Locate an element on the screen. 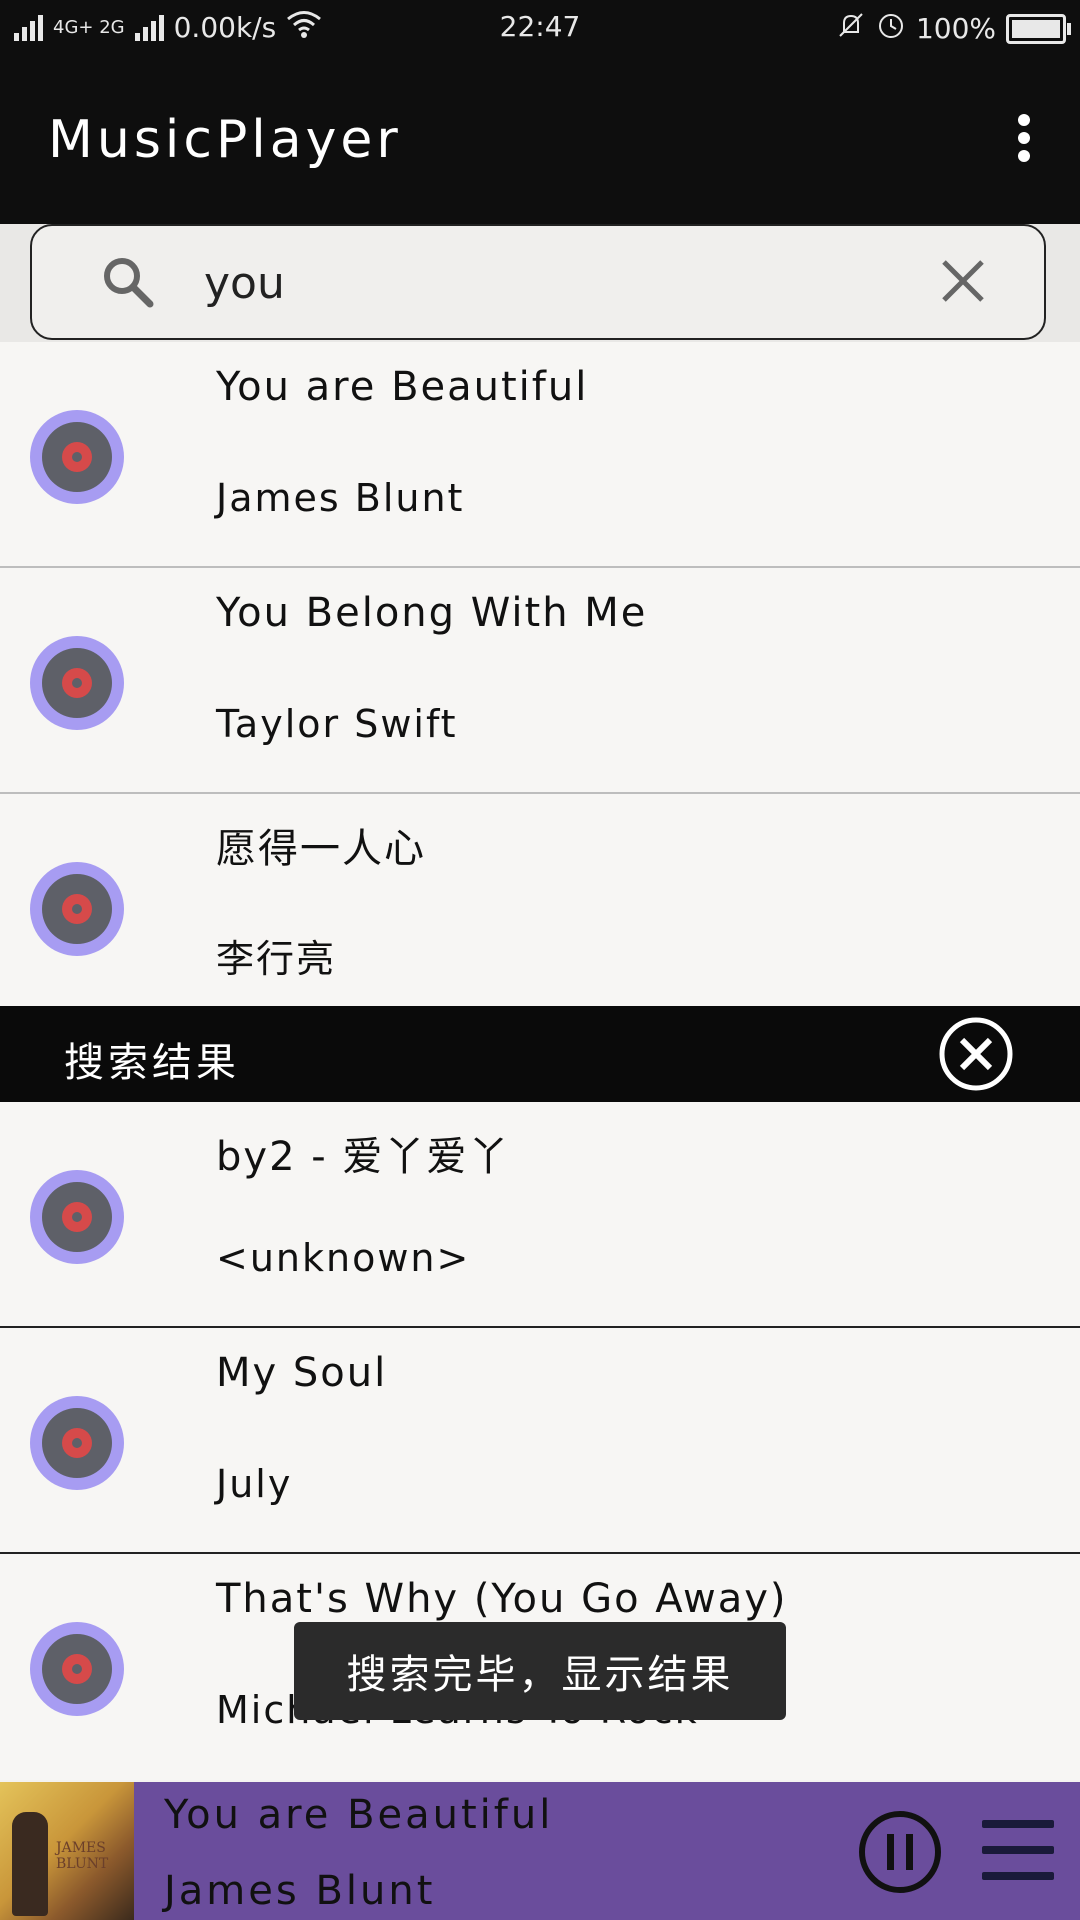 This screenshot has width=1080, height=1920. search-icon is located at coordinates (129, 283).